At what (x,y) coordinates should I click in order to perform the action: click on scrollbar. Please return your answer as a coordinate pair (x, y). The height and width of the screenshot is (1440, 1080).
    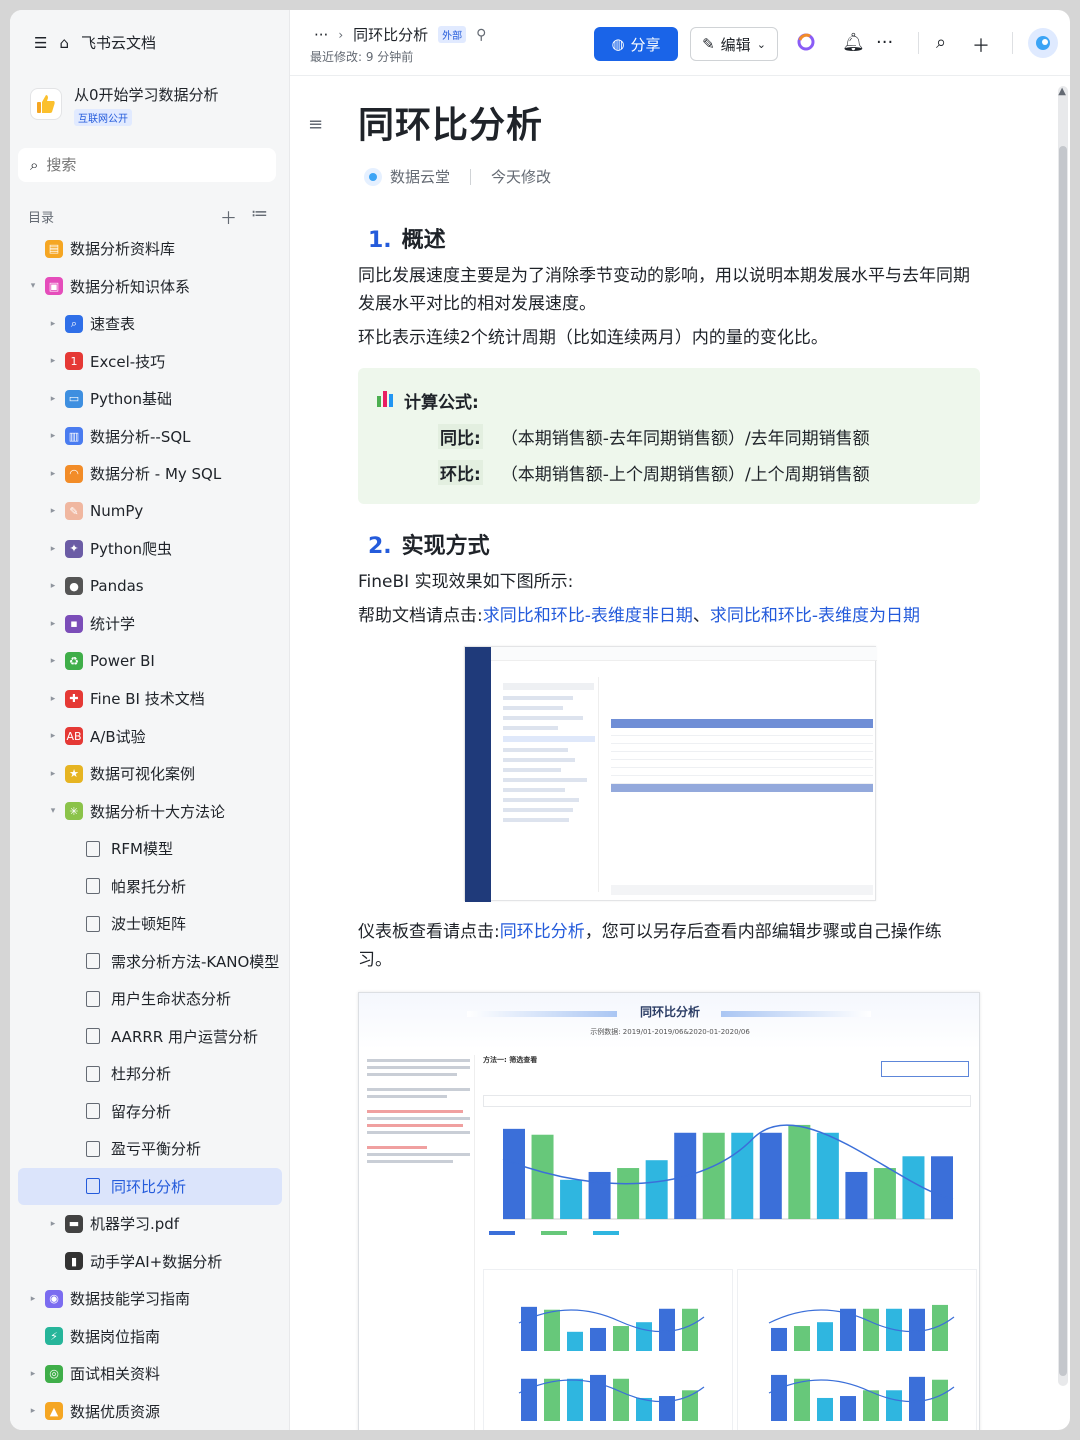
    Looking at the image, I should click on (1063, 736).